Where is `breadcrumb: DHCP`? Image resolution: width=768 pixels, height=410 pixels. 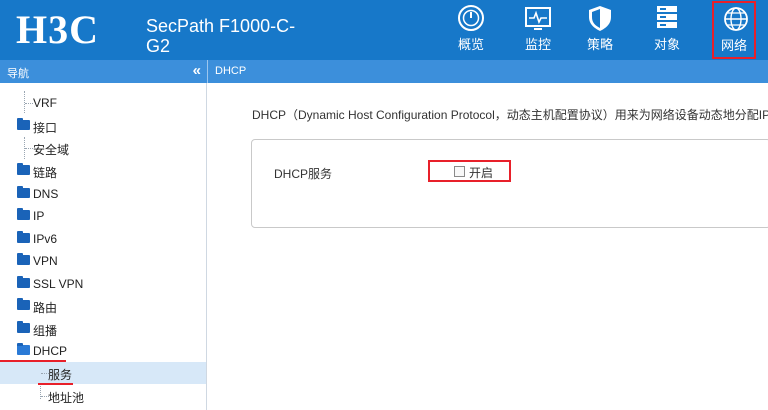 breadcrumb: DHCP is located at coordinates (487, 71).